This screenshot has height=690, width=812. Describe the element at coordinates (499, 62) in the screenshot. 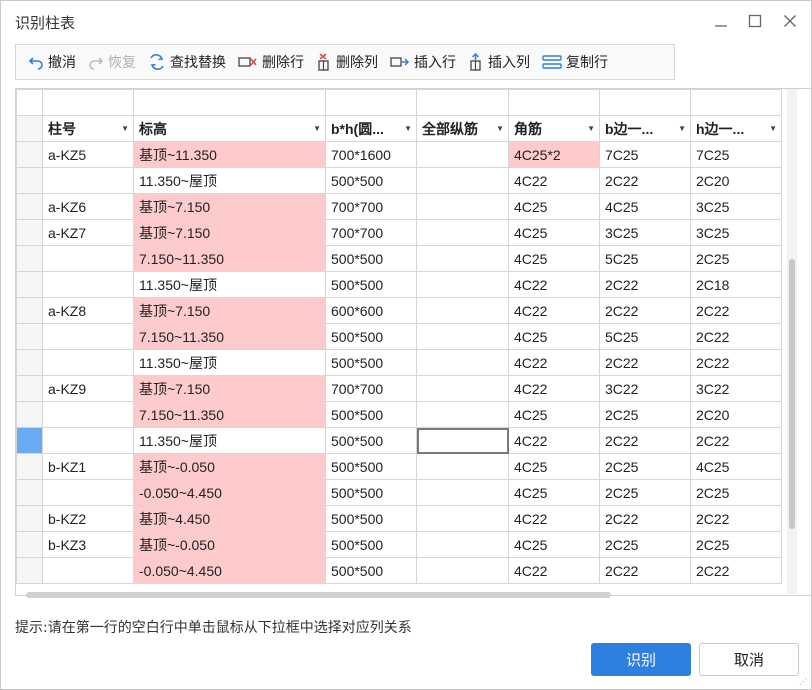

I see `insert-col-button: 插入列` at that location.